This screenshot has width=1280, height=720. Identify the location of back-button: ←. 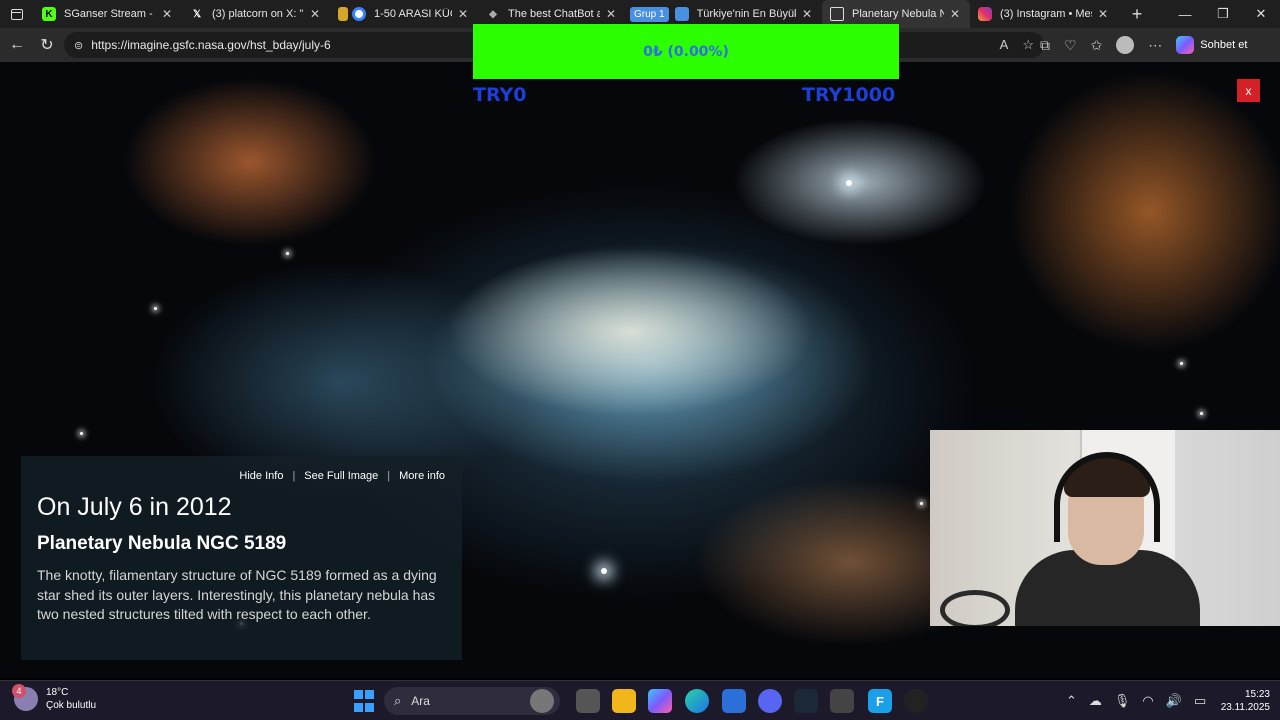
(17, 45).